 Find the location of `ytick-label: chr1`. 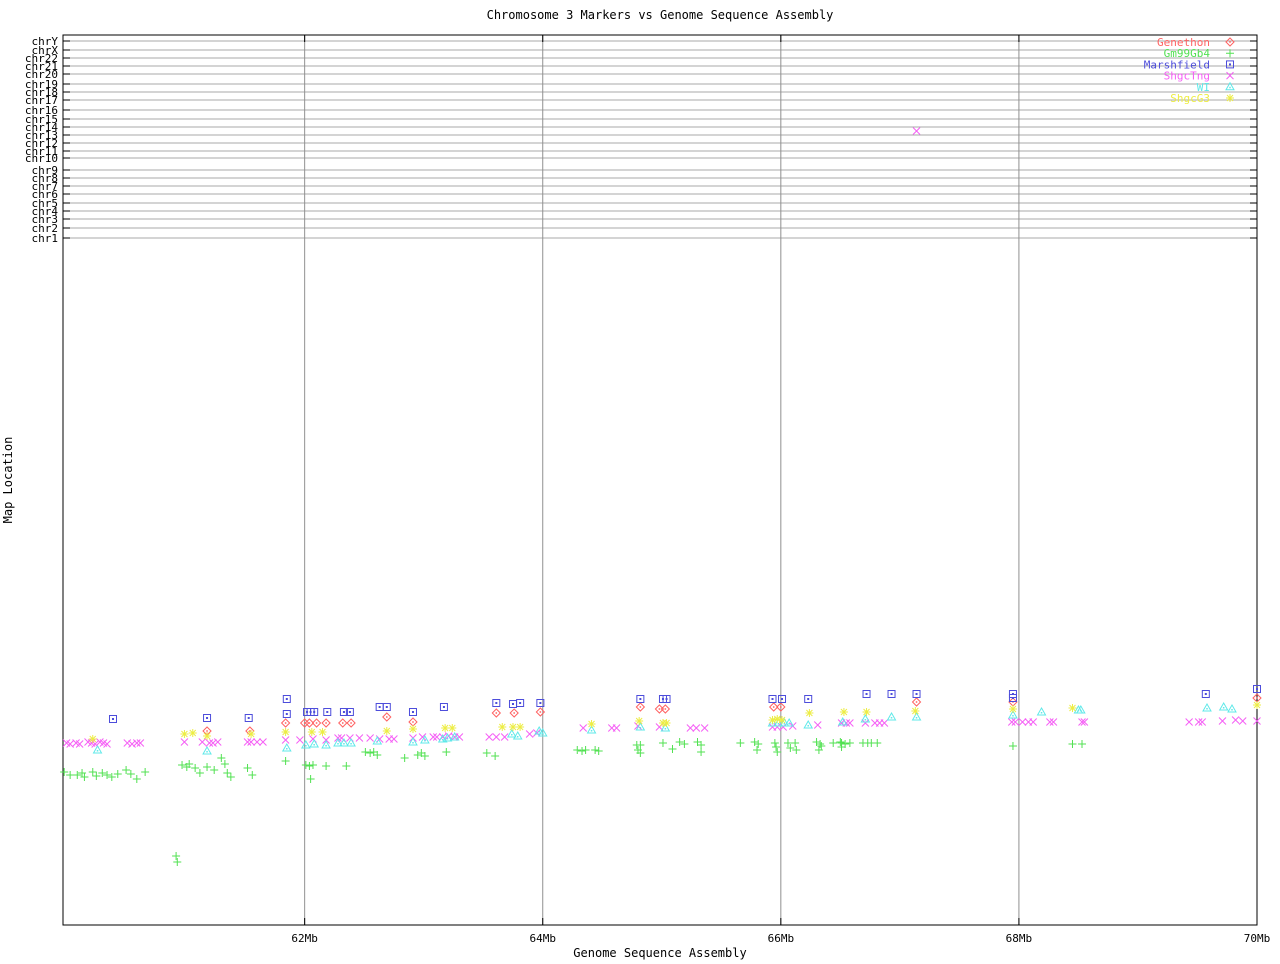

ytick-label: chr1 is located at coordinates (45, 238).